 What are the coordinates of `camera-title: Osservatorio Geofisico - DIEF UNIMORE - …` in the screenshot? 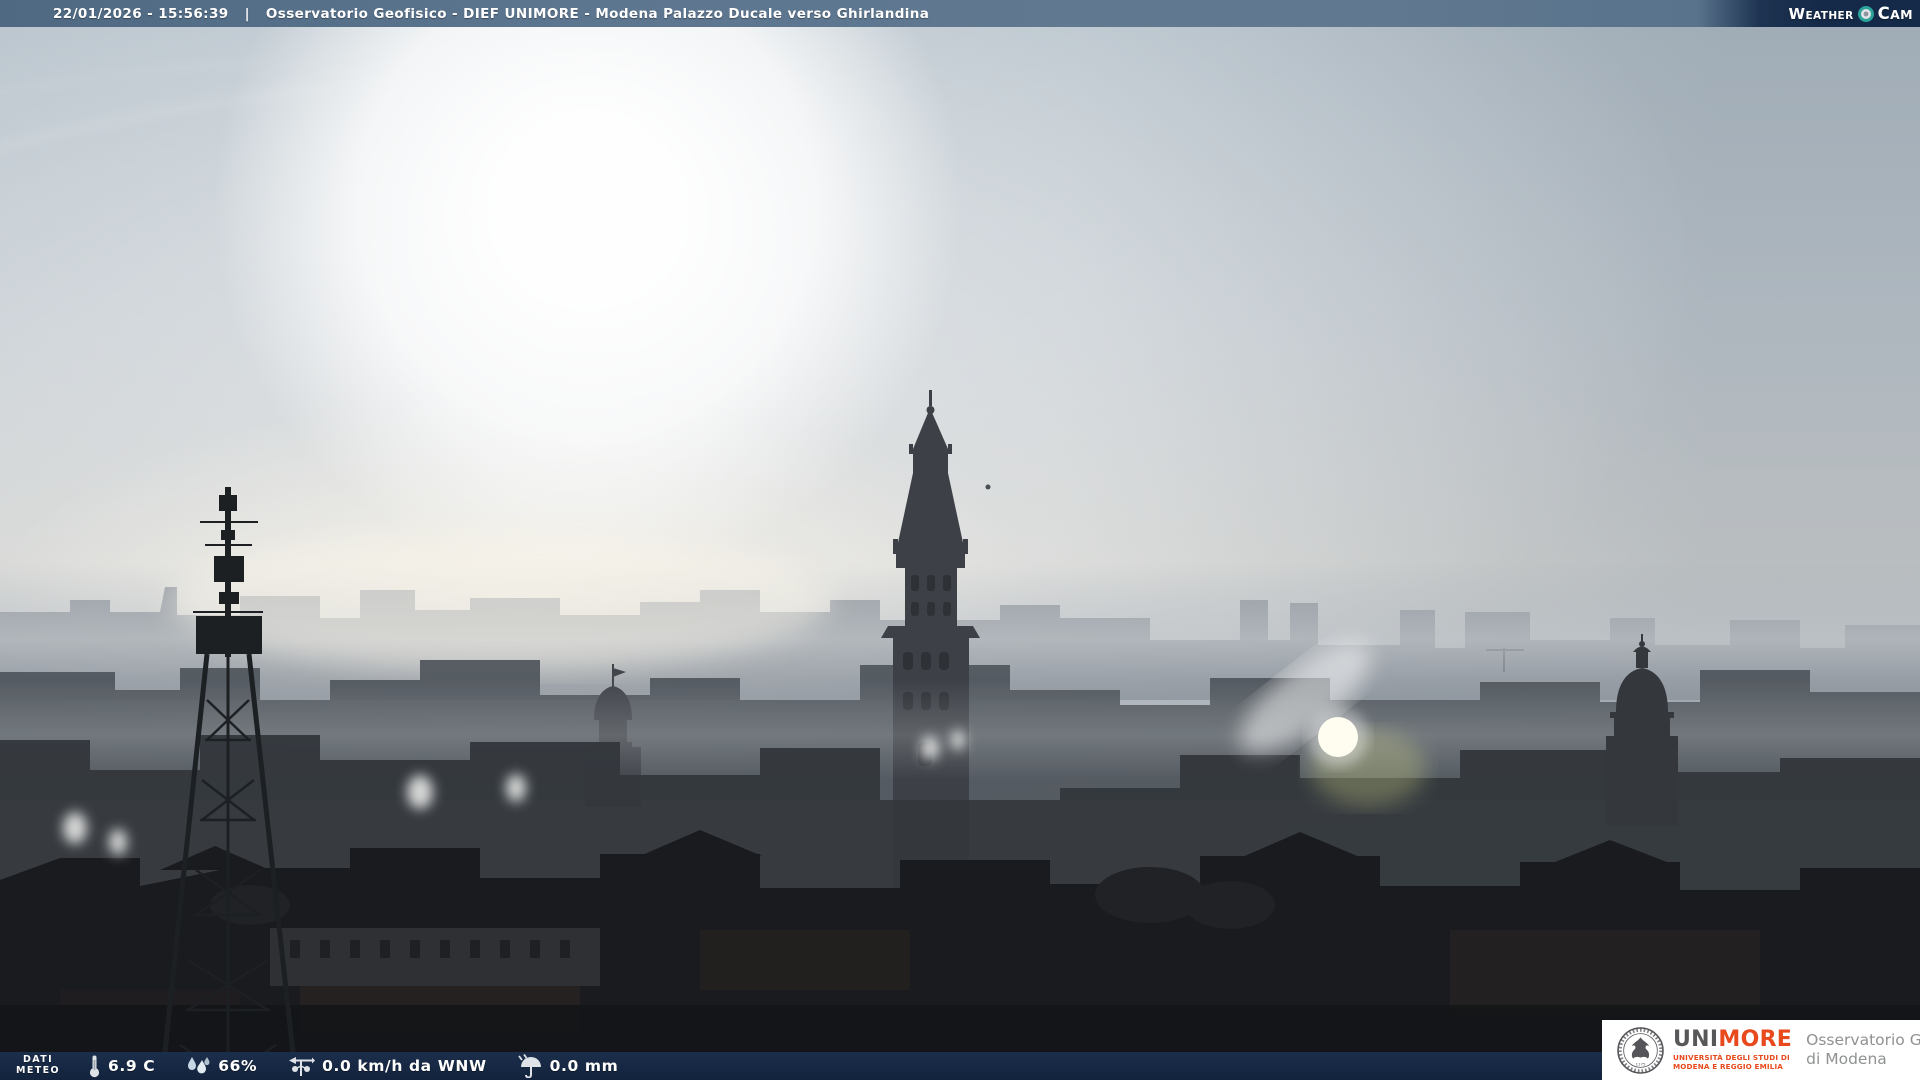 It's located at (597, 13).